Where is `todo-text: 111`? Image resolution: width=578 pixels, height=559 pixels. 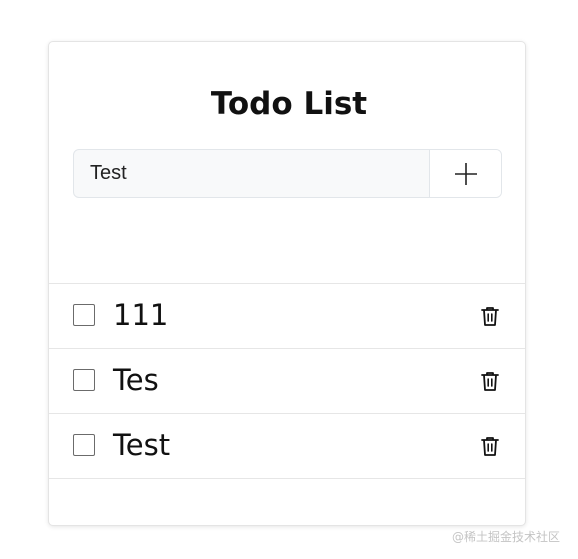 todo-text: 111 is located at coordinates (141, 315).